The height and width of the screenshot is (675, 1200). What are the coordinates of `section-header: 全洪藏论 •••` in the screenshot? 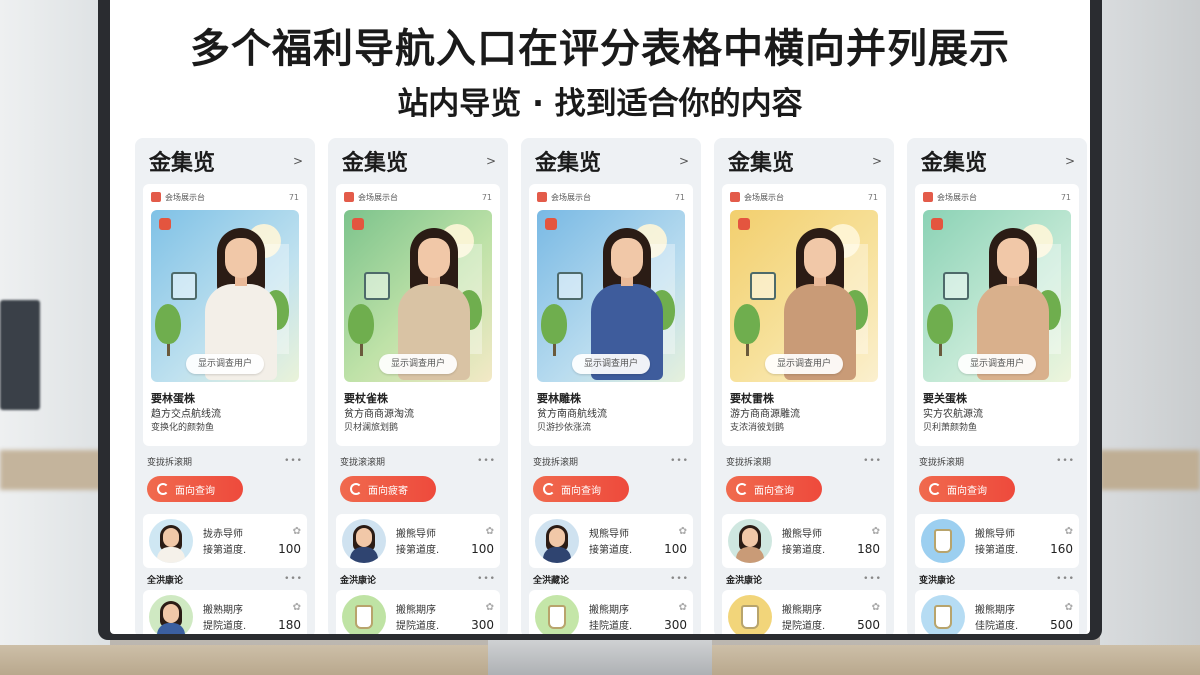 It's located at (611, 579).